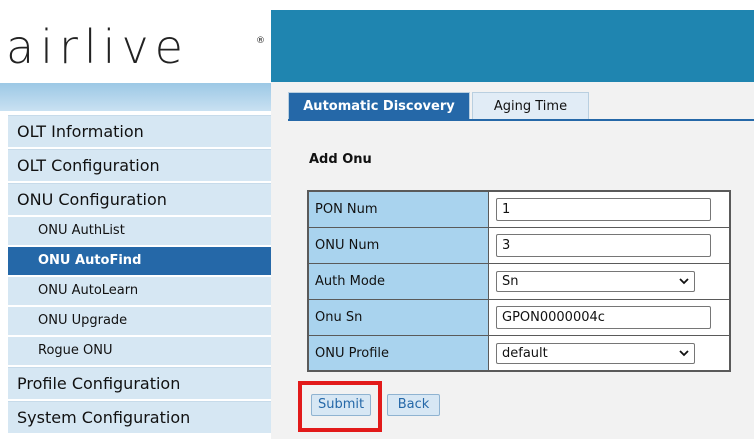 Image resolution: width=754 pixels, height=439 pixels. Describe the element at coordinates (510, 281) in the screenshot. I see `auth-mode-value: Sn` at that location.